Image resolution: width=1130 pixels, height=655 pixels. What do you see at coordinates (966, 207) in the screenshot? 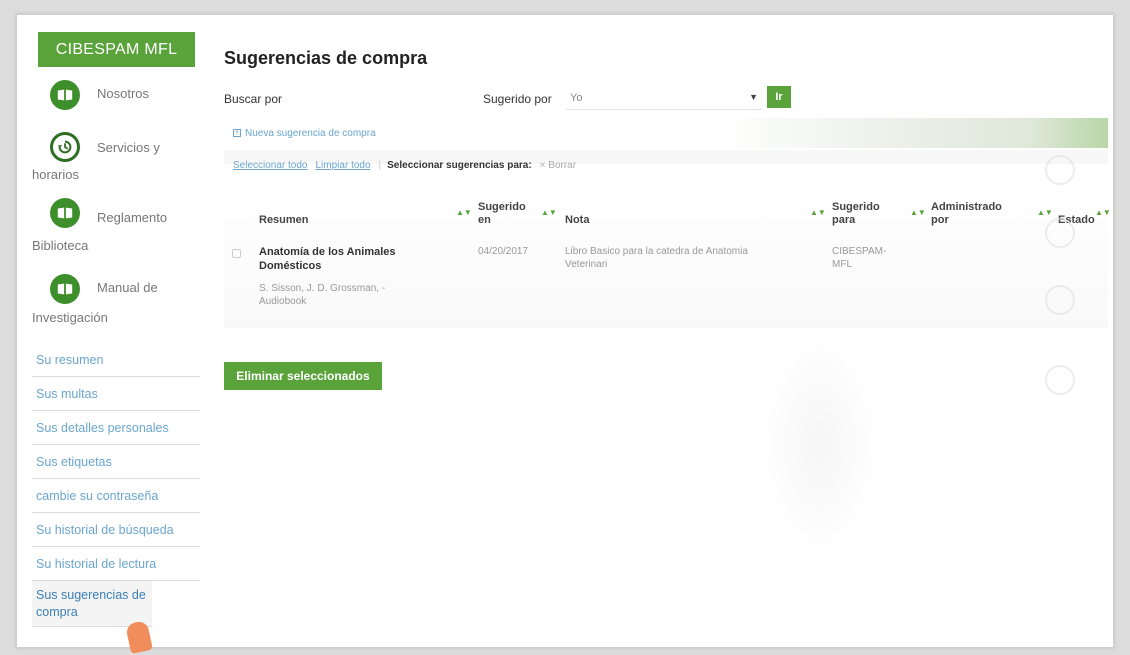
I see `column-header-managed-by: Administrado` at bounding box center [966, 207].